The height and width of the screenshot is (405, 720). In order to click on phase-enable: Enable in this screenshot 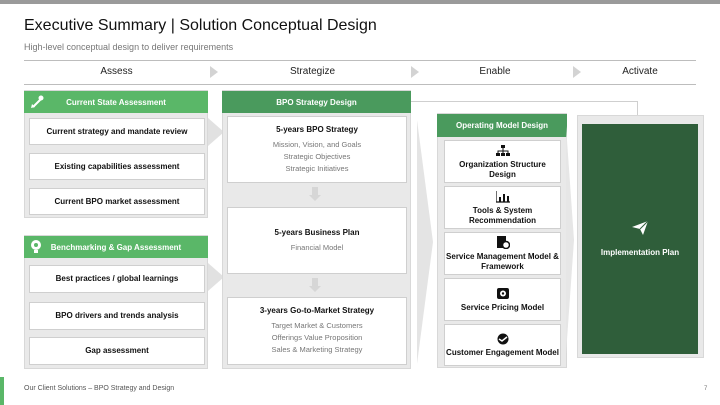, I will do `click(495, 71)`.